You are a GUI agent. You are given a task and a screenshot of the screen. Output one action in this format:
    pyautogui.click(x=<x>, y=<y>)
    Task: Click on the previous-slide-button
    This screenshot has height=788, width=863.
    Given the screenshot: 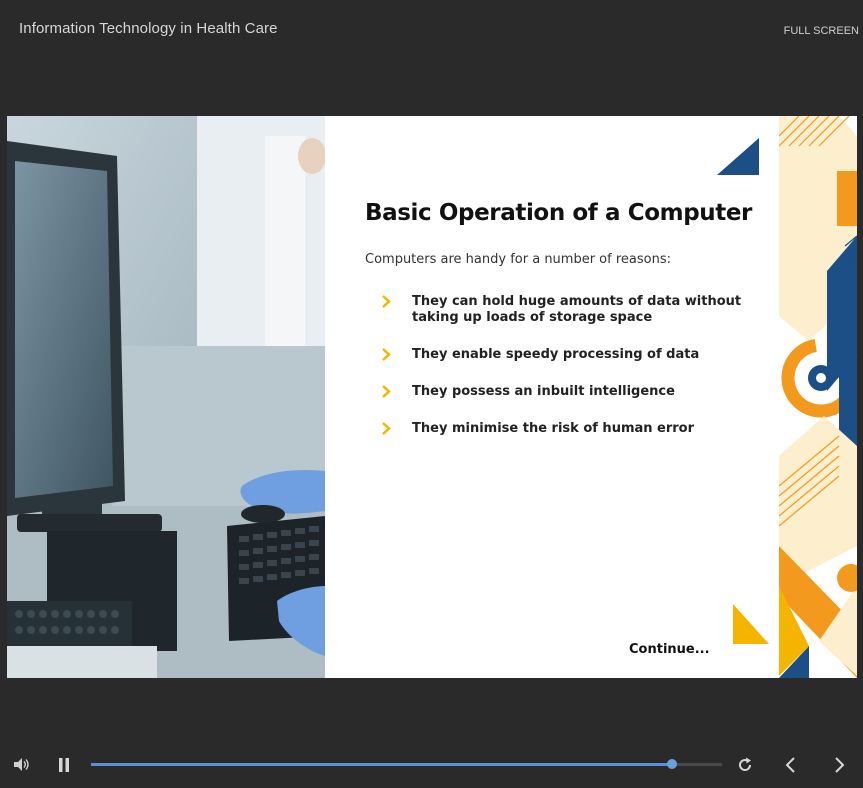 What is the action you would take?
    pyautogui.click(x=791, y=767)
    